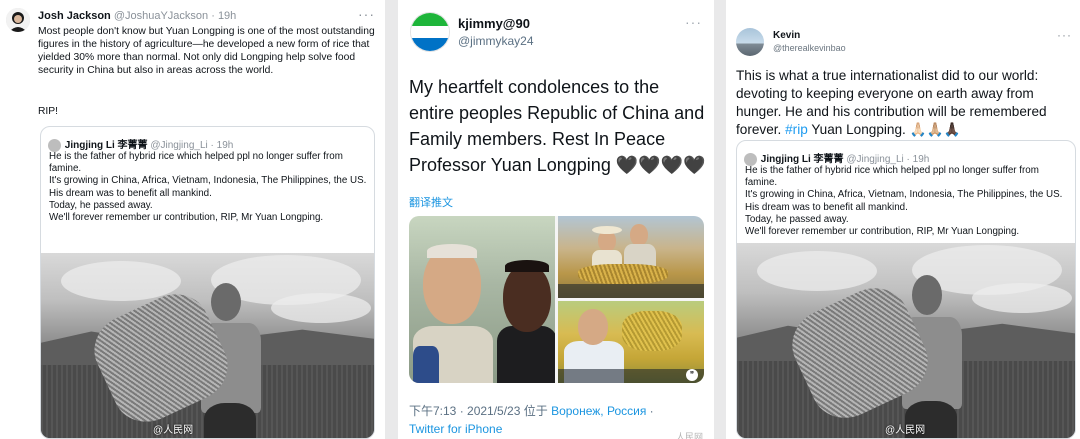 The image size is (1080, 439). I want to click on author-name: Josh Jackson, so click(74, 16).